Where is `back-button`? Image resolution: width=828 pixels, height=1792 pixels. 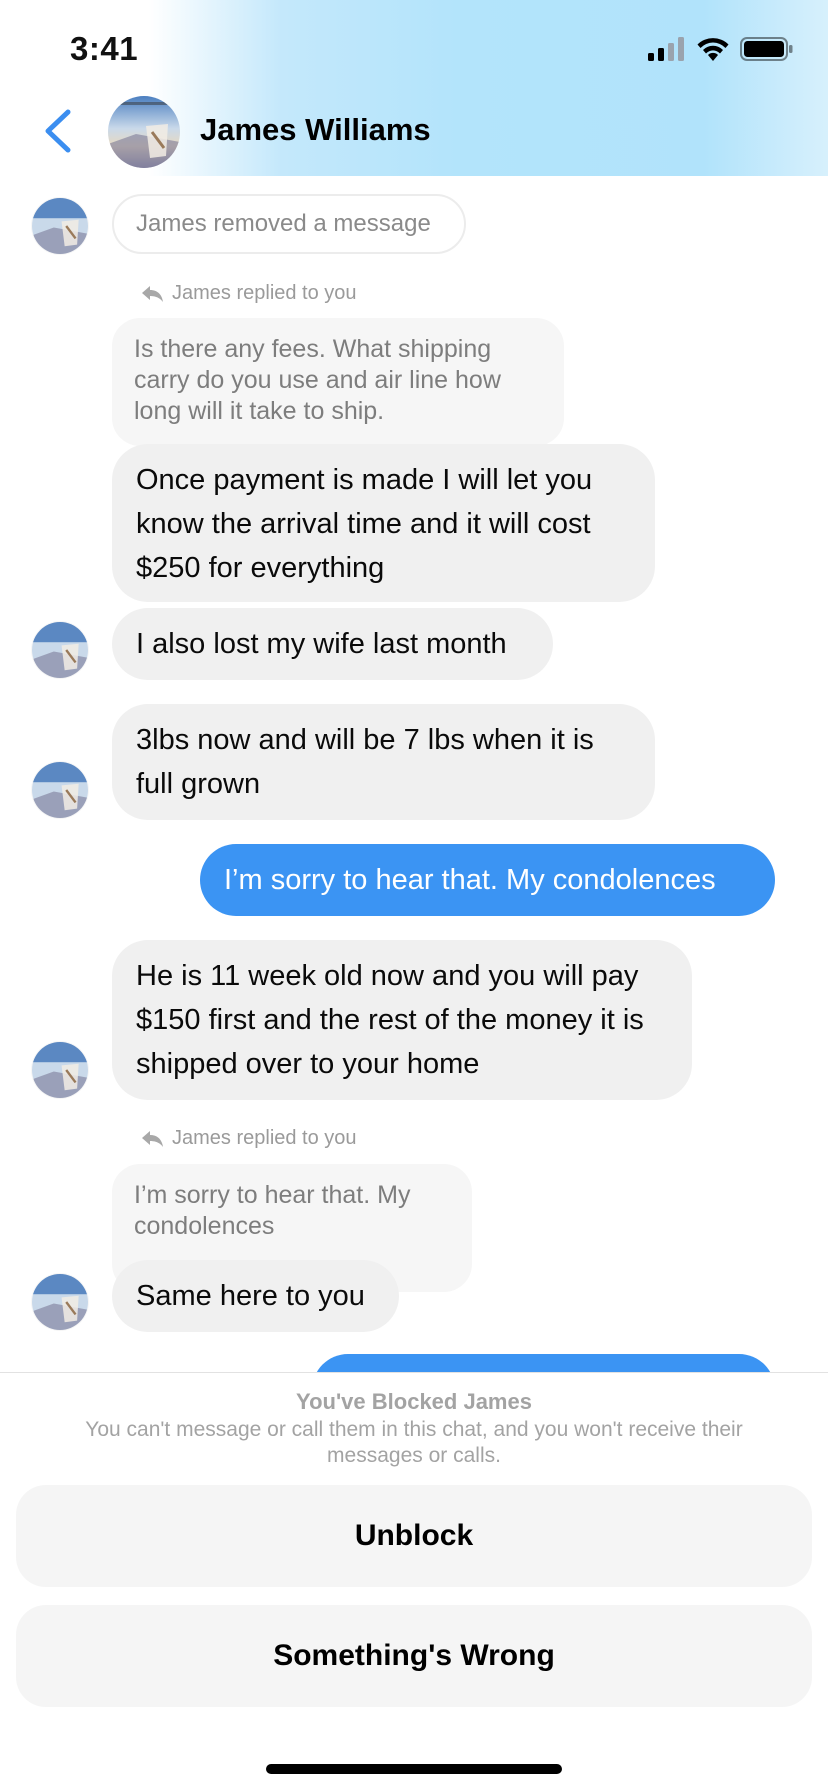 back-button is located at coordinates (58, 131).